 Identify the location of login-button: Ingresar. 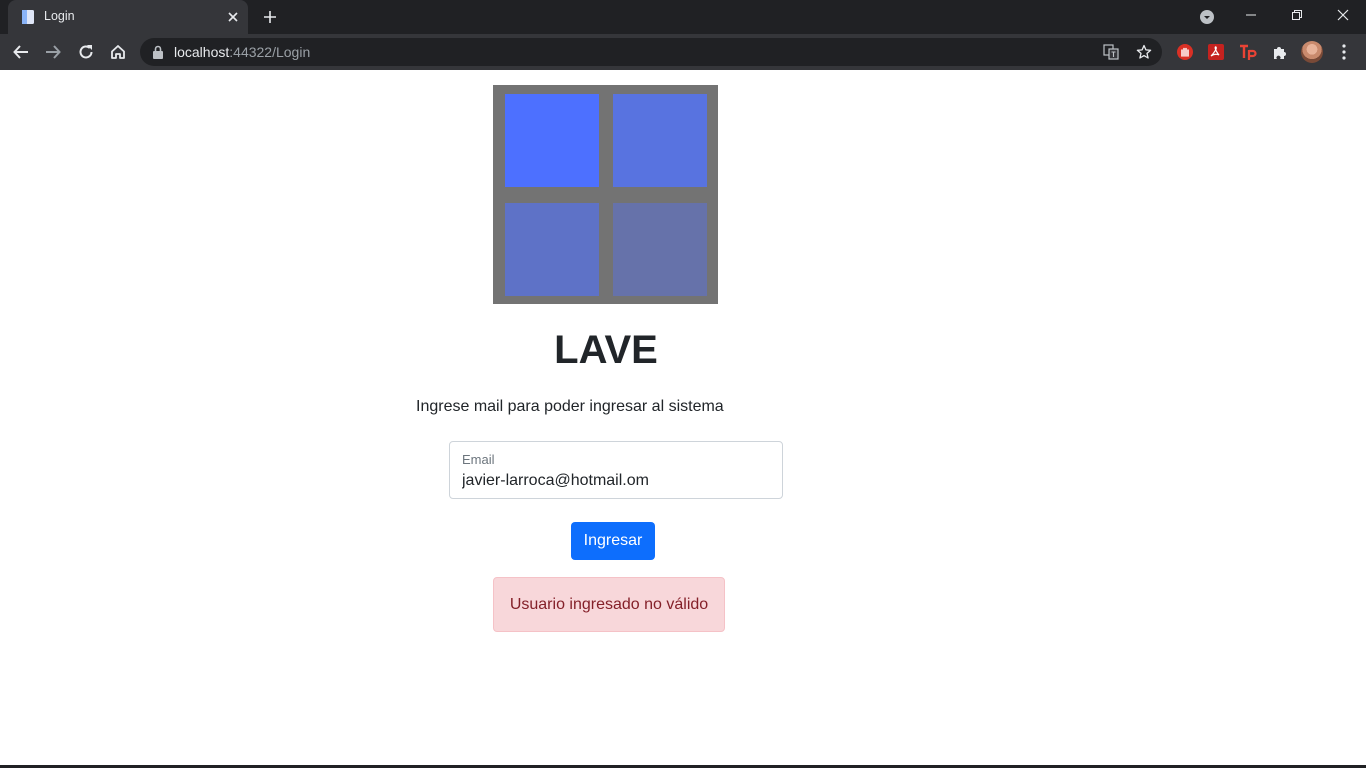
(613, 541).